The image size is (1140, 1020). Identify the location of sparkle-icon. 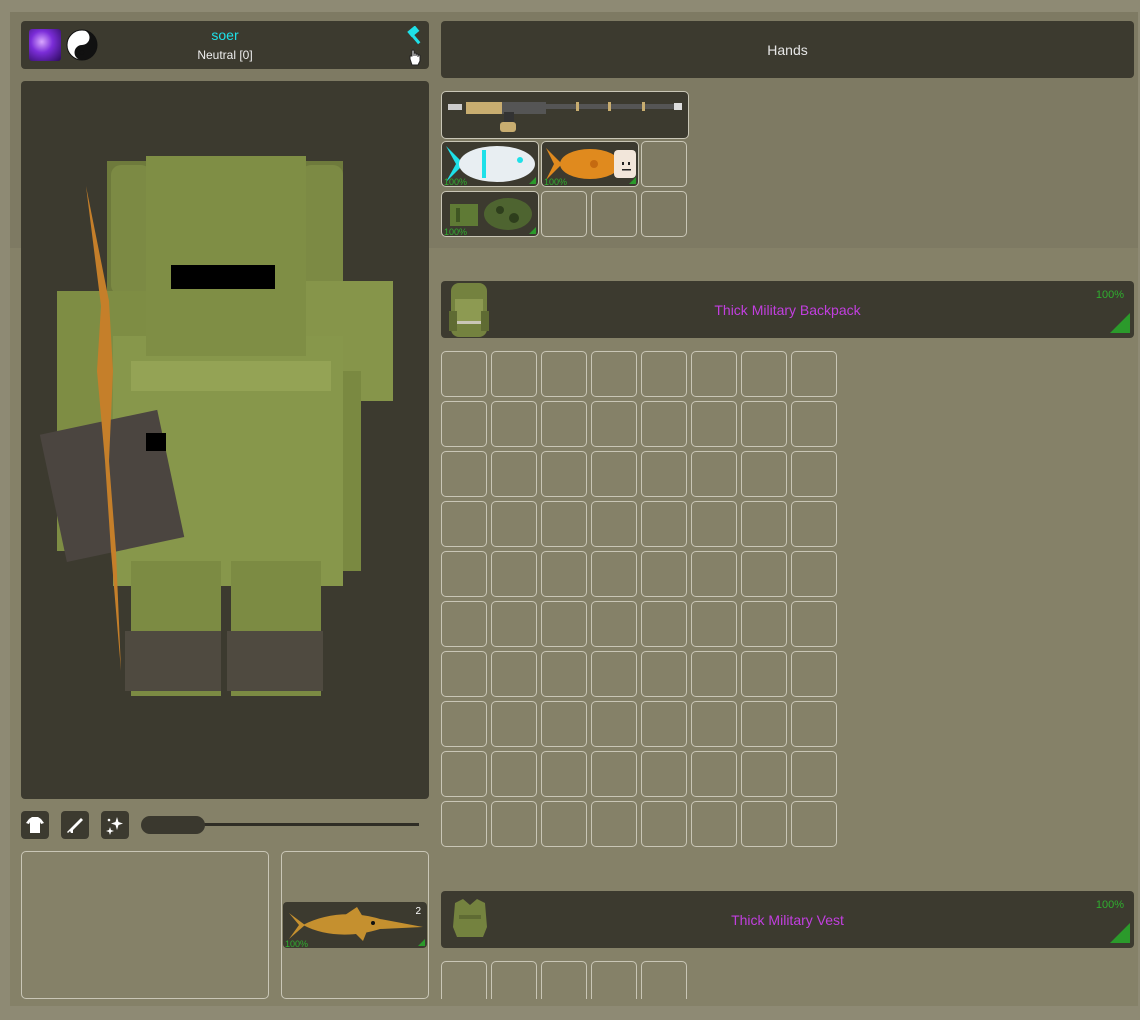
(115, 825).